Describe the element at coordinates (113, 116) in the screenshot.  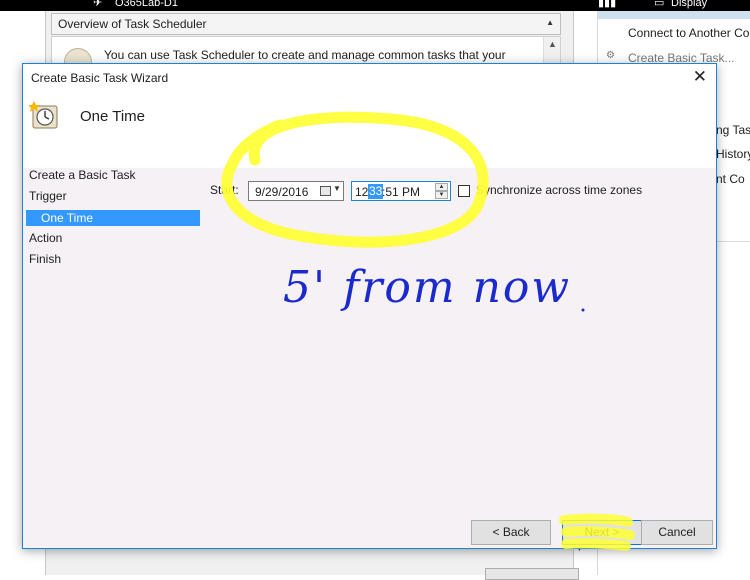
I see `page-heading: One Time` at that location.